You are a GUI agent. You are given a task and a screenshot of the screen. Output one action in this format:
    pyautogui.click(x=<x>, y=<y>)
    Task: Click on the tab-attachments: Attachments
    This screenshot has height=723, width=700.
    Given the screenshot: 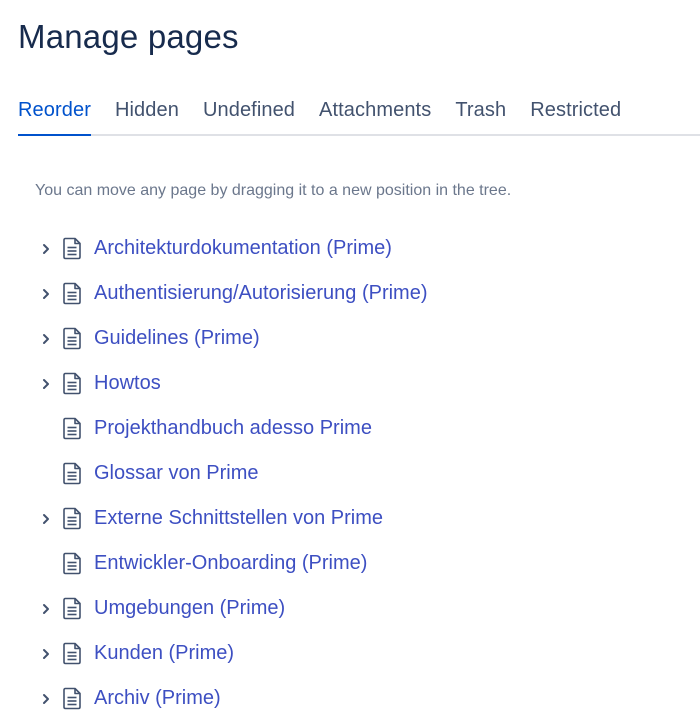 What is the action you would take?
    pyautogui.click(x=375, y=115)
    